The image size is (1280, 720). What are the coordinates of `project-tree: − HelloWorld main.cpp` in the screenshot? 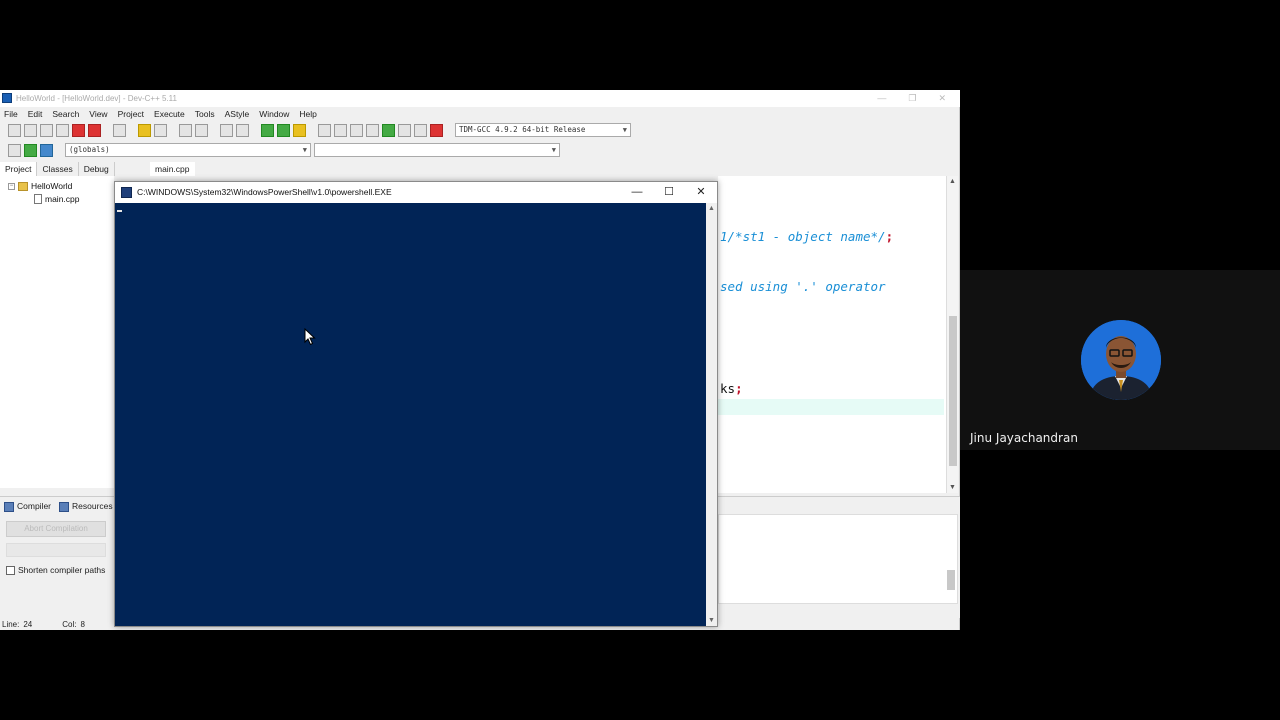 It's located at (57, 332).